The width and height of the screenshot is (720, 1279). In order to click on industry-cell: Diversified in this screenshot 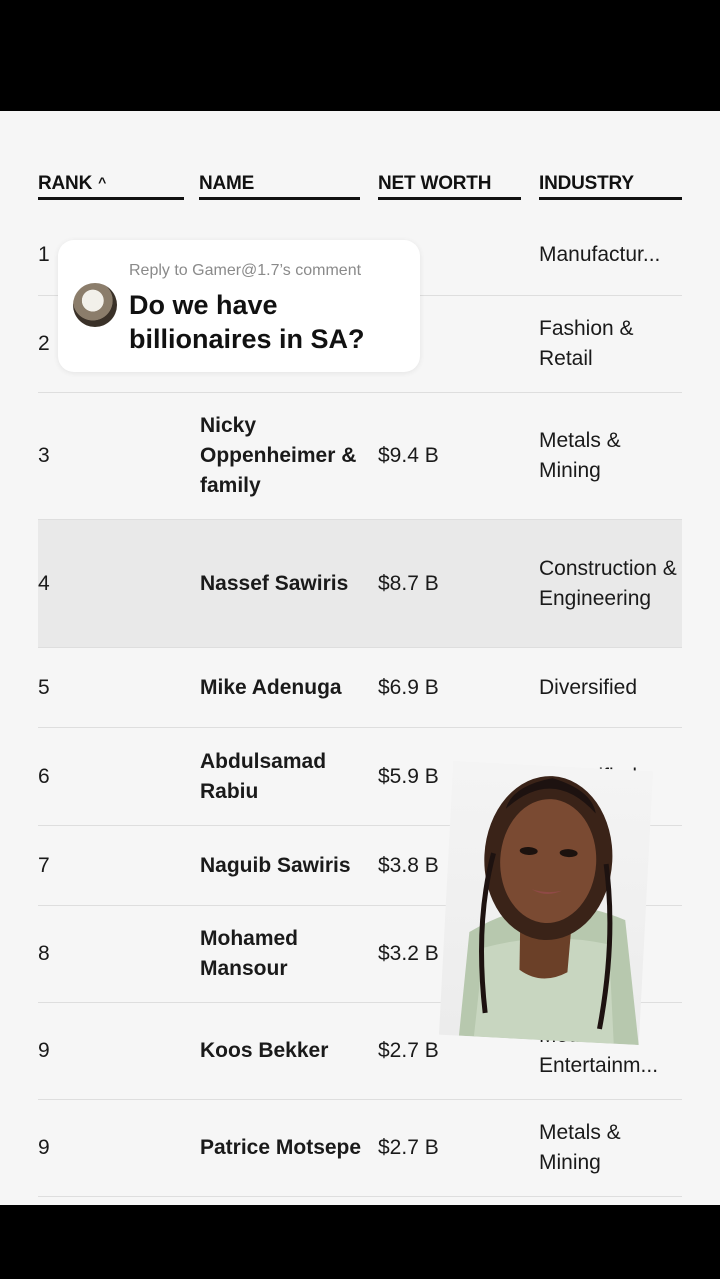, I will do `click(588, 687)`.